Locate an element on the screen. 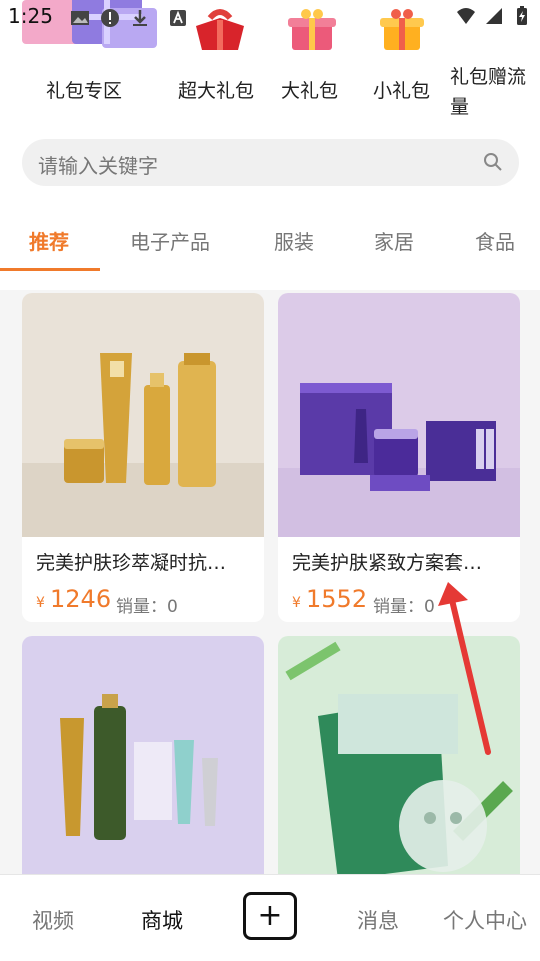 The width and height of the screenshot is (540, 961). plus-icon: + is located at coordinates (270, 915).